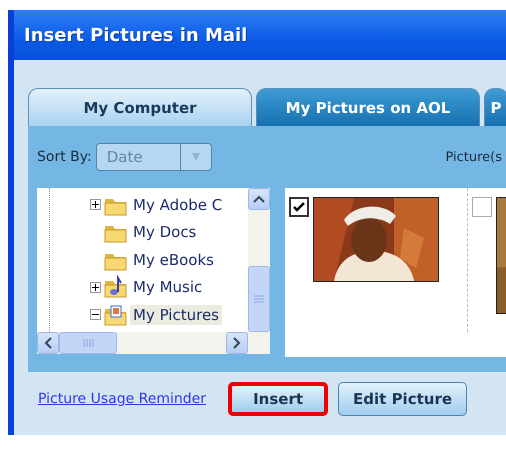 The image size is (506, 450). I want to click on dropdown-arrow-icon, so click(196, 157).